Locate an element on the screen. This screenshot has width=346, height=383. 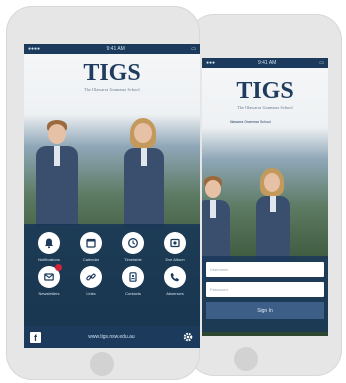
tile-contacts: Contacts is located at coordinates (133, 281).